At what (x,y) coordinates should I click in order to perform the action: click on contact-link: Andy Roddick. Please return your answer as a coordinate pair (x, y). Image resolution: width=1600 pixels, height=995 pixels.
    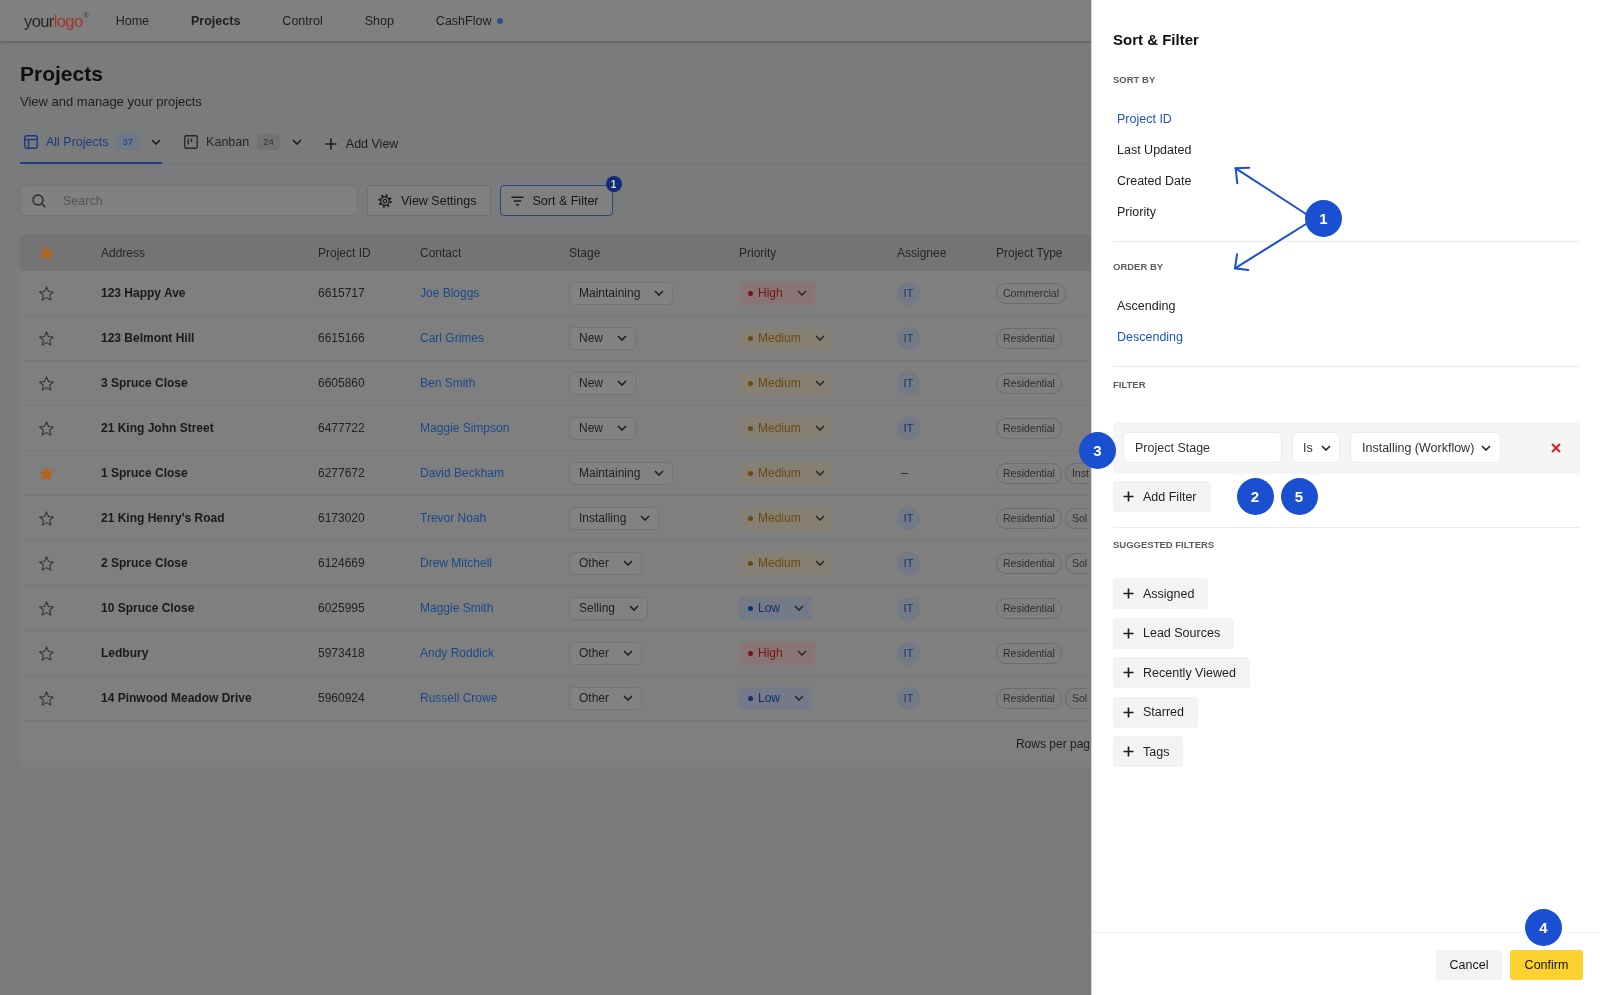
    Looking at the image, I should click on (457, 653).